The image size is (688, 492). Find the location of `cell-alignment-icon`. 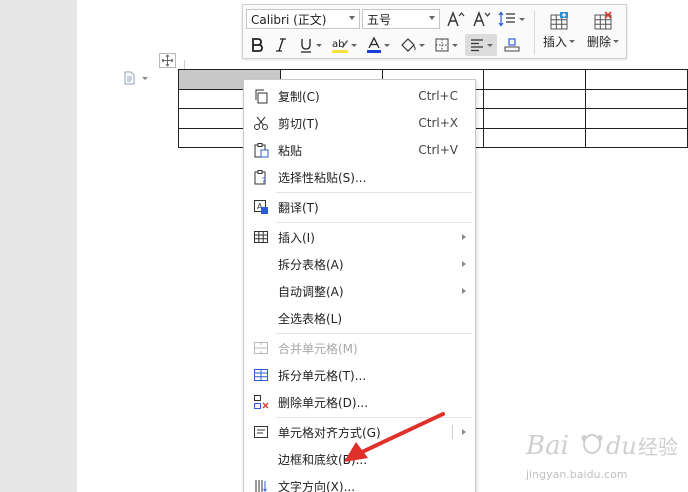

cell-alignment-icon is located at coordinates (512, 45).